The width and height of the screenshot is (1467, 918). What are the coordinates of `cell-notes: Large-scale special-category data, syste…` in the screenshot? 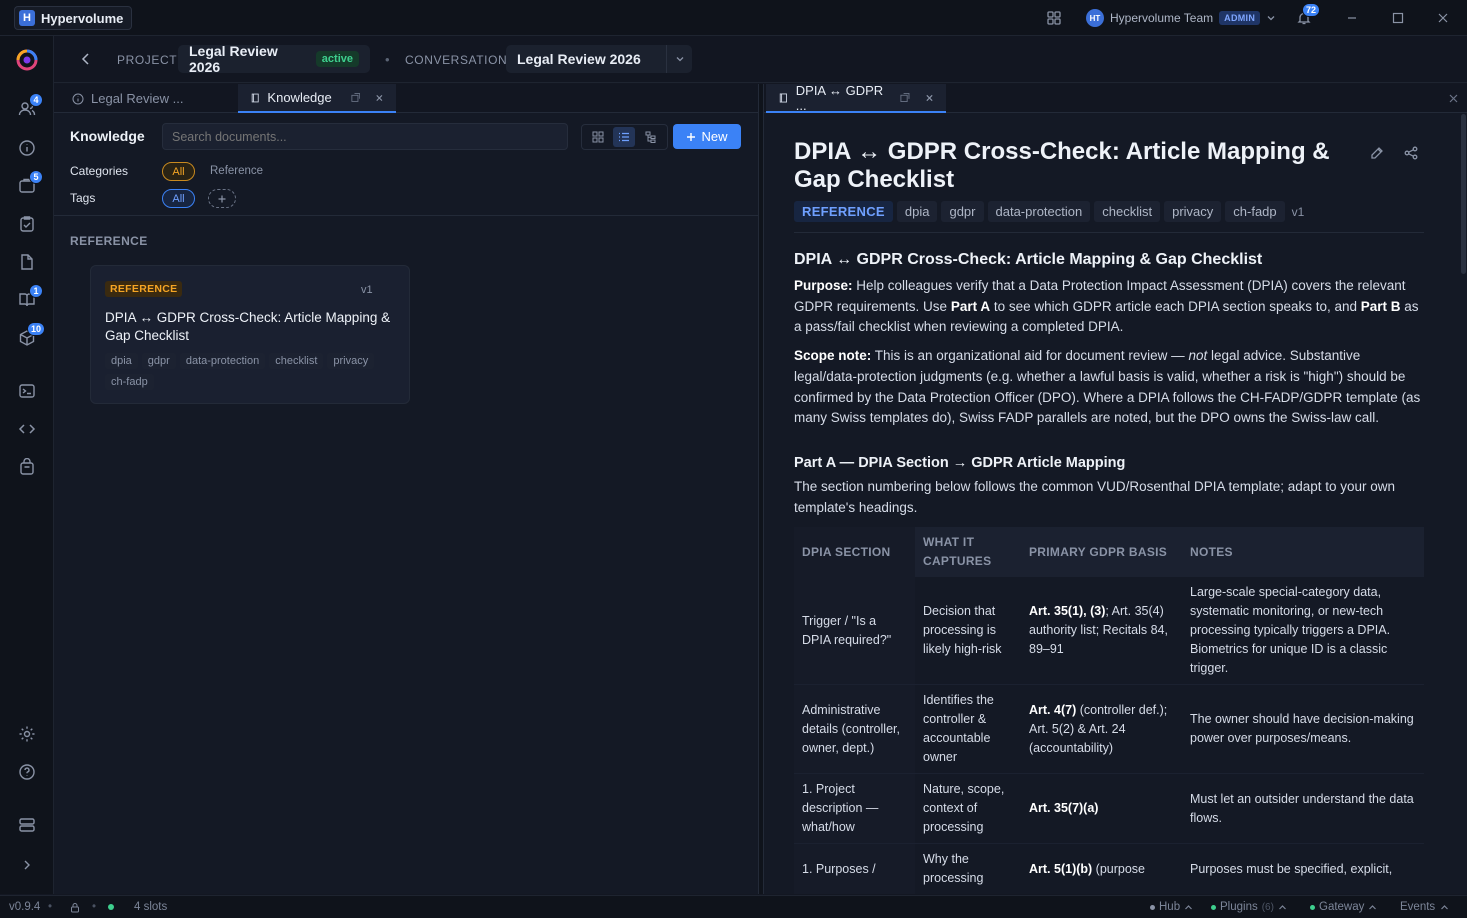 It's located at (1303, 631).